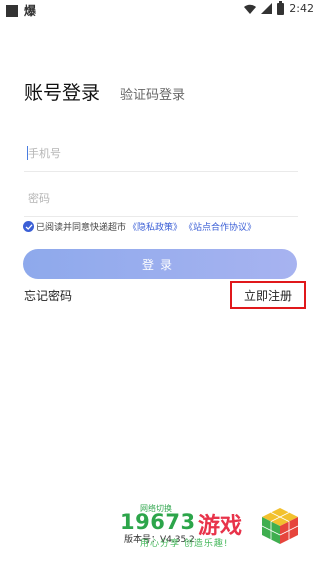 The width and height of the screenshot is (320, 569). Describe the element at coordinates (81, 228) in the screenshot. I see `agreement-text: 已阅读并同意快递超市` at that location.